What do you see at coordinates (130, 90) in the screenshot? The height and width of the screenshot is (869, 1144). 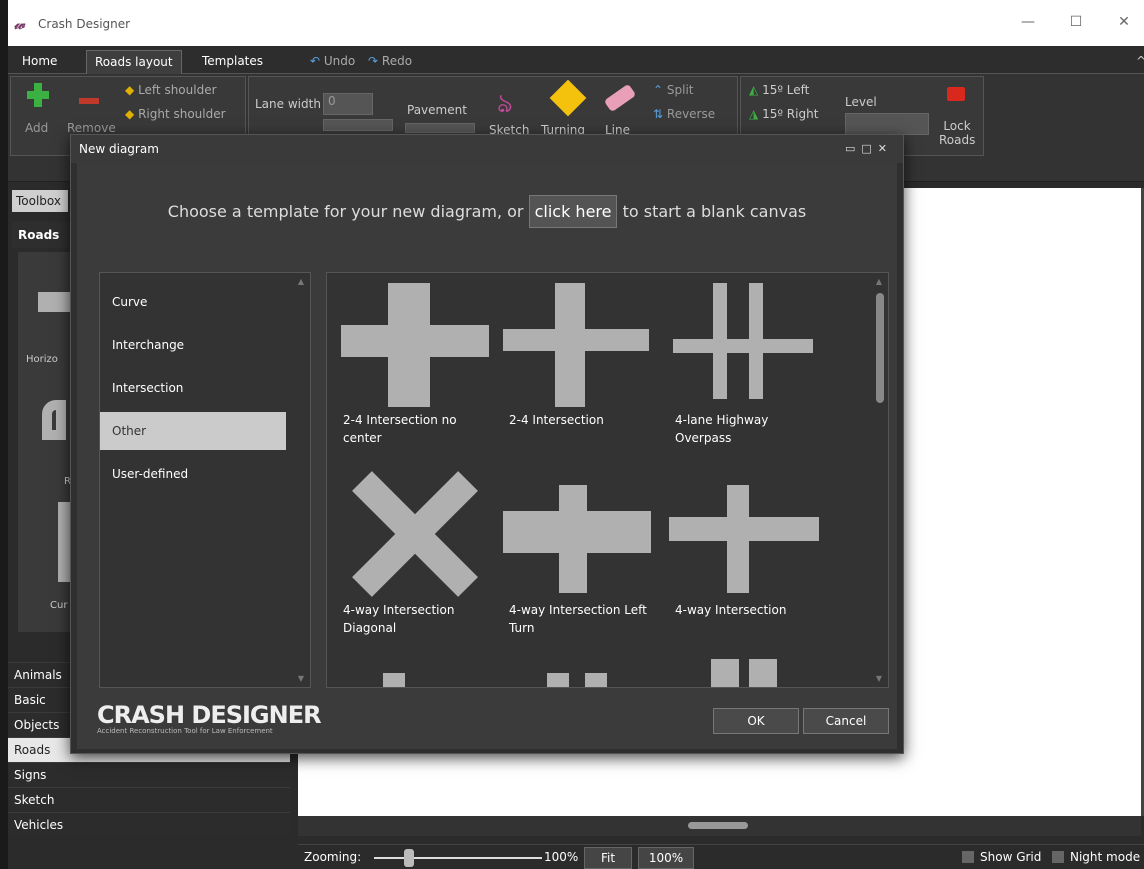 I see `left-shoulder-icon: ◆` at bounding box center [130, 90].